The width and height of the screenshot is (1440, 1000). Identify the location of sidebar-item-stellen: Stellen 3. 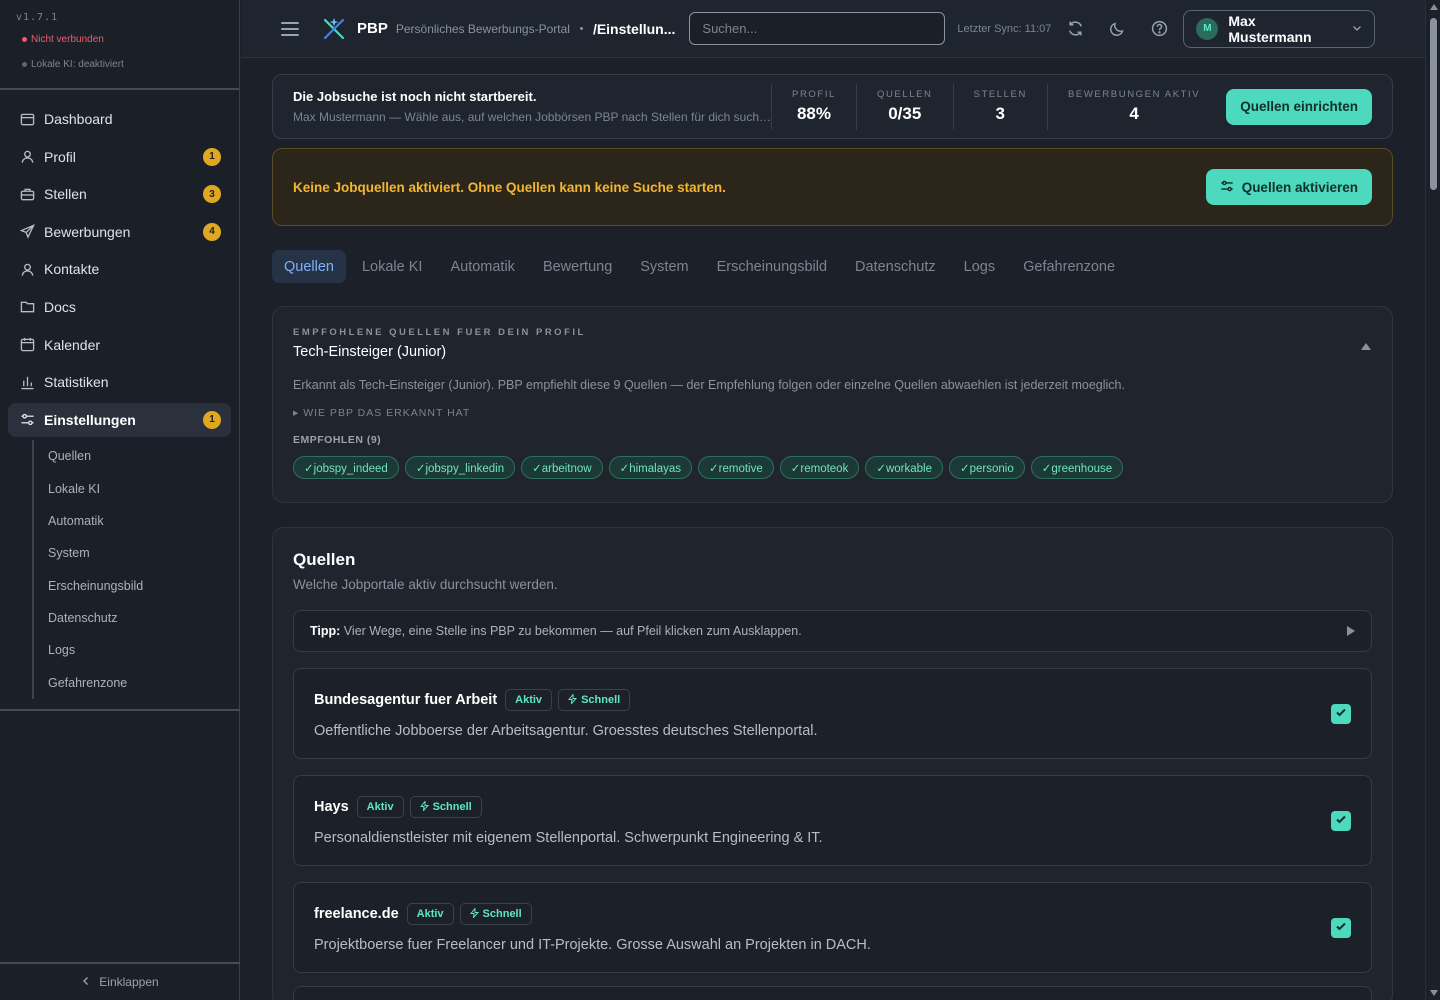
(119, 194).